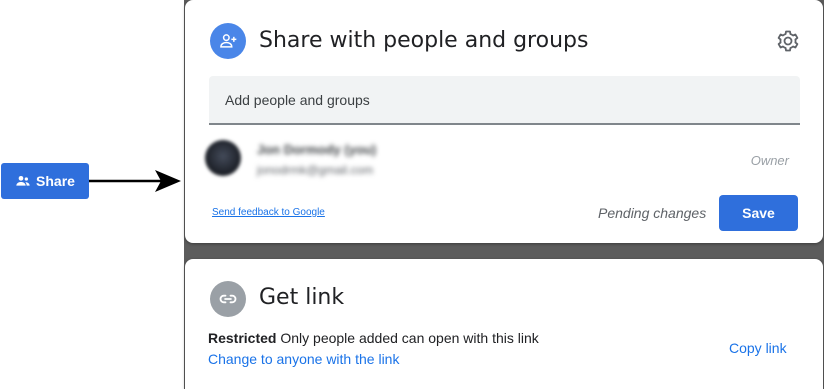 The width and height of the screenshot is (824, 389). I want to click on add-people-input, so click(504, 99).